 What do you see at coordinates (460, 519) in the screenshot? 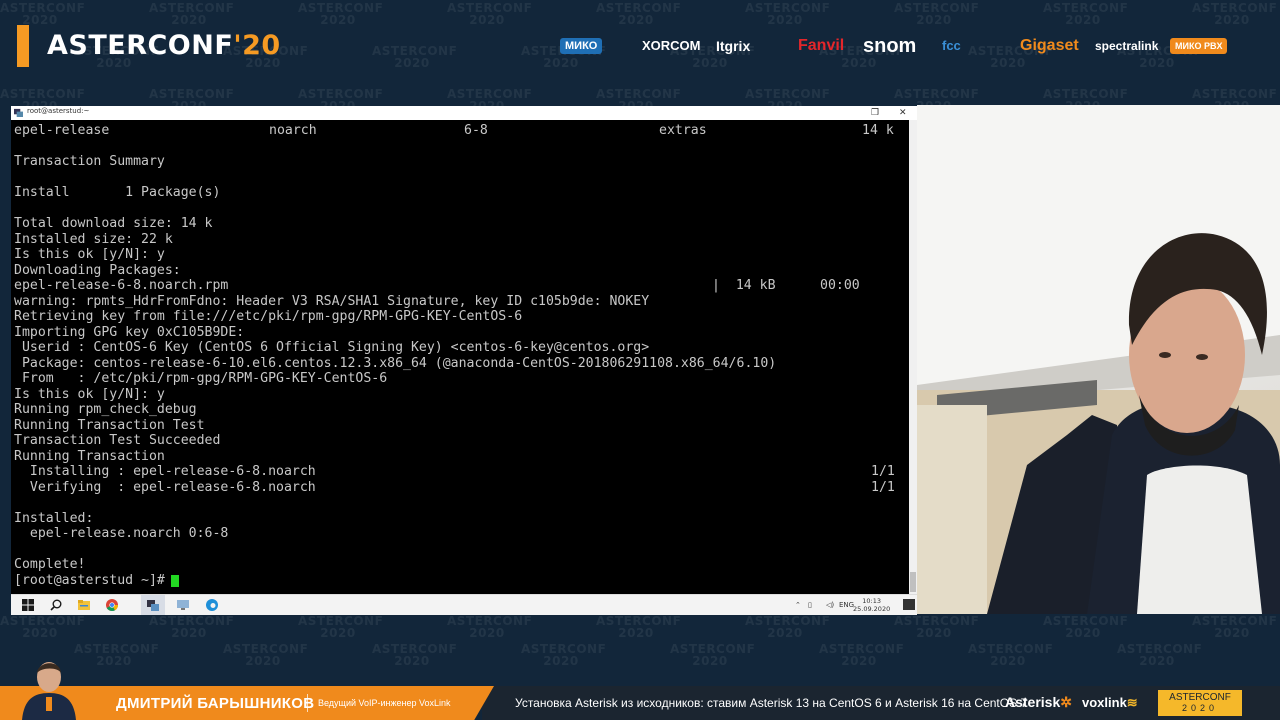
I see `terminal-line: Installed:` at bounding box center [460, 519].